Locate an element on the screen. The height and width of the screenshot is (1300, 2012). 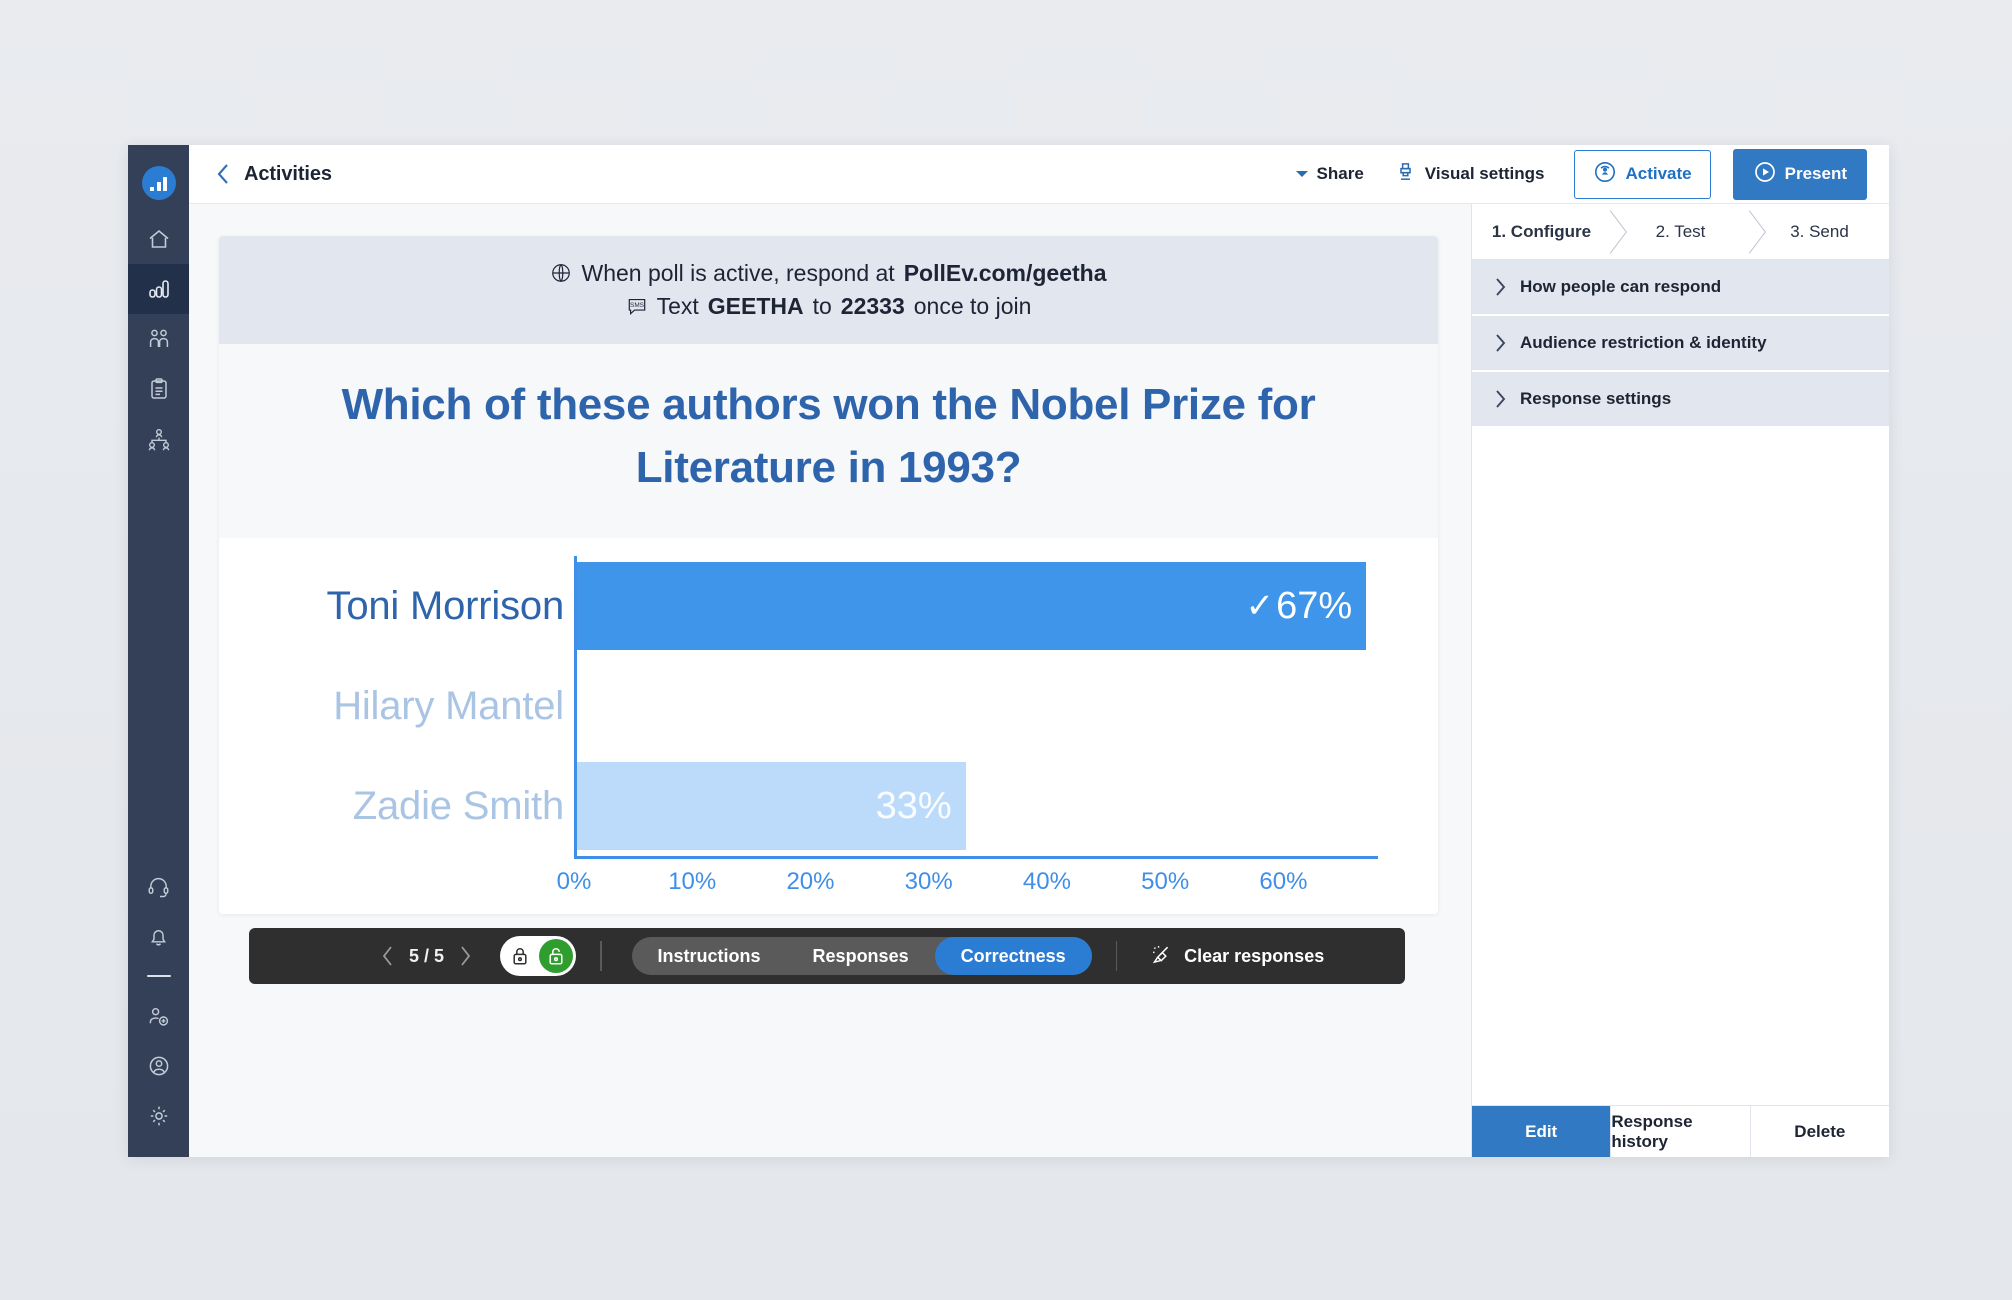
page-title: Activities is located at coordinates (288, 173).